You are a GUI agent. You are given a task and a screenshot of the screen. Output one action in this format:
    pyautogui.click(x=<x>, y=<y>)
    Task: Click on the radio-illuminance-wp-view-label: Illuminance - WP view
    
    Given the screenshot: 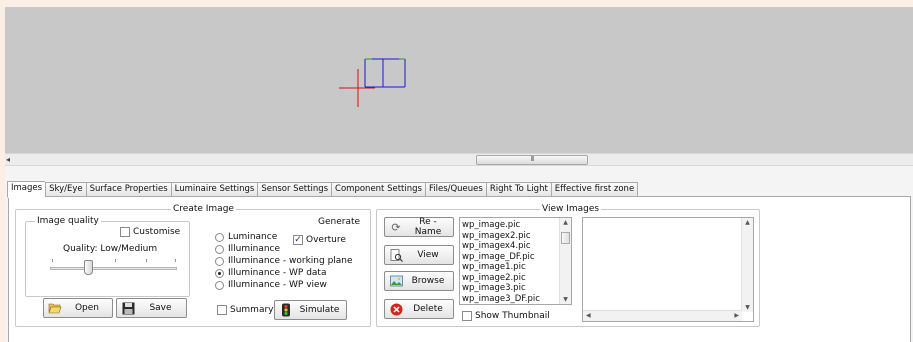 What is the action you would take?
    pyautogui.click(x=277, y=285)
    